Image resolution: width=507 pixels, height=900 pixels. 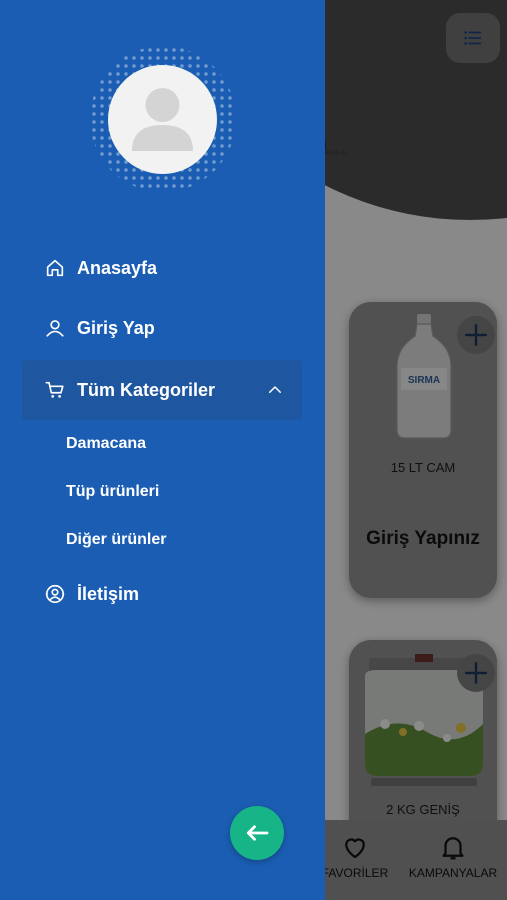 I want to click on user-placeholder-icon, so click(x=162, y=119).